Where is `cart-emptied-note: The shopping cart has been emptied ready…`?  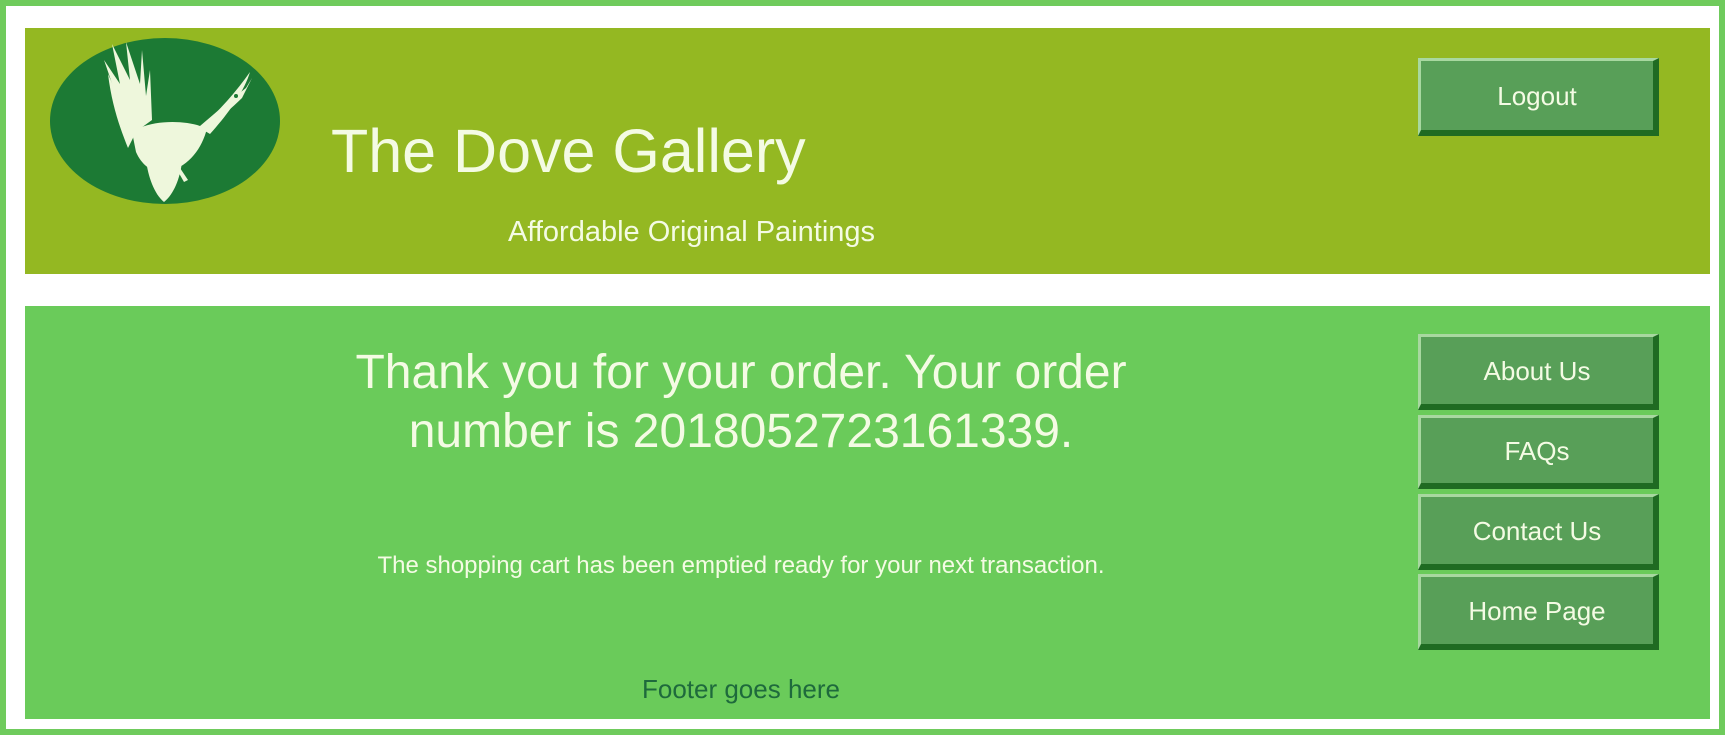
cart-emptied-note: The shopping cart has been emptied ready… is located at coordinates (741, 565).